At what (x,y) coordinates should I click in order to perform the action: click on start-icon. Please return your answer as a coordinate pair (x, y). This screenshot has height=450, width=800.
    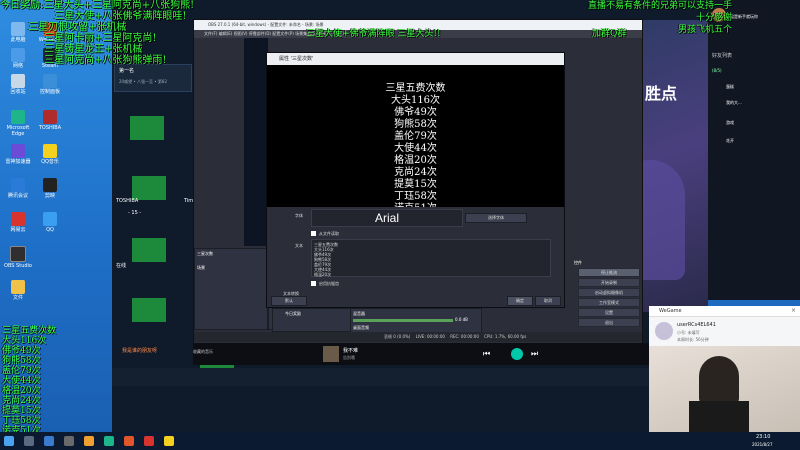
    Looking at the image, I should click on (9, 441).